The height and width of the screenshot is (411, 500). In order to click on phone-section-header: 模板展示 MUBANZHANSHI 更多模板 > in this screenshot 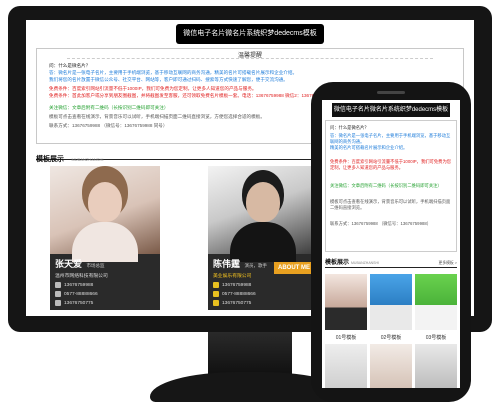, I will do `click(391, 262)`.